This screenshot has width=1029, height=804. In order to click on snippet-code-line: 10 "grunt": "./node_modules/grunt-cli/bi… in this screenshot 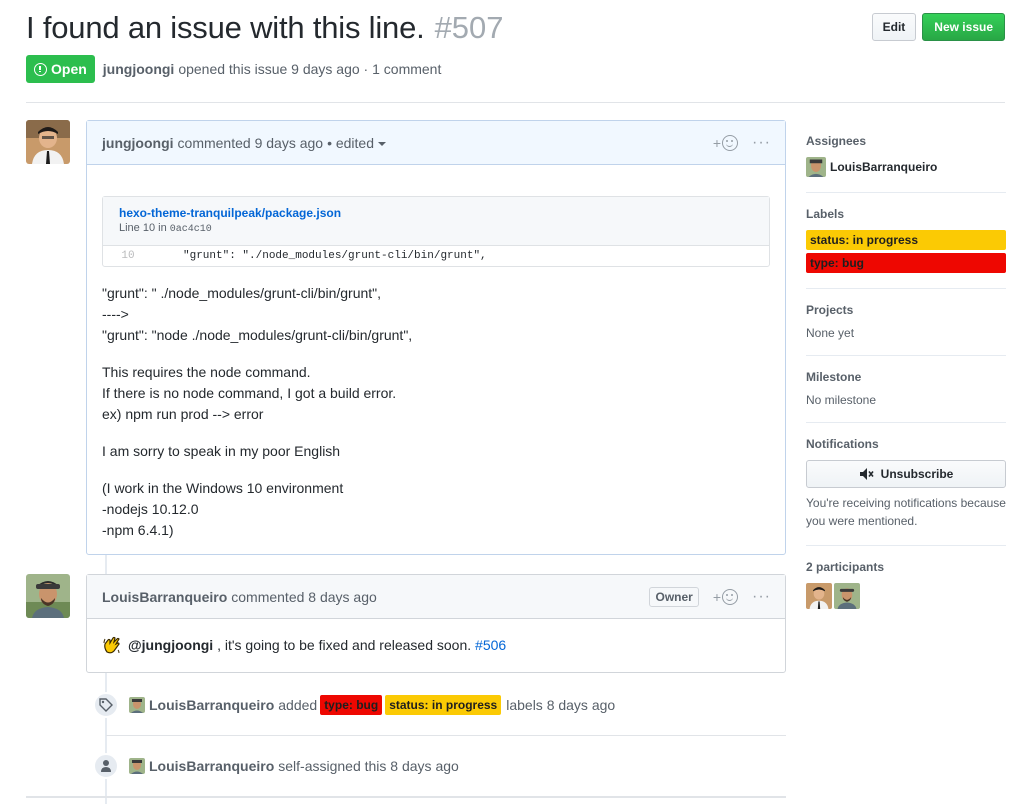, I will do `click(436, 256)`.